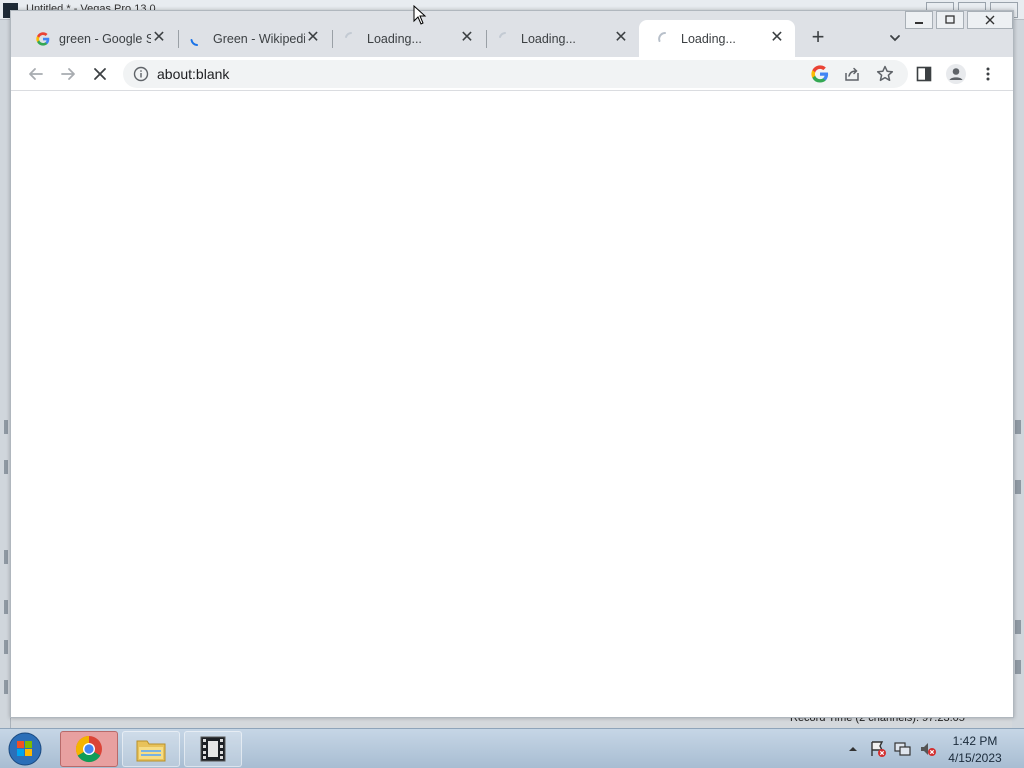  I want to click on forward-button, so click(68, 74).